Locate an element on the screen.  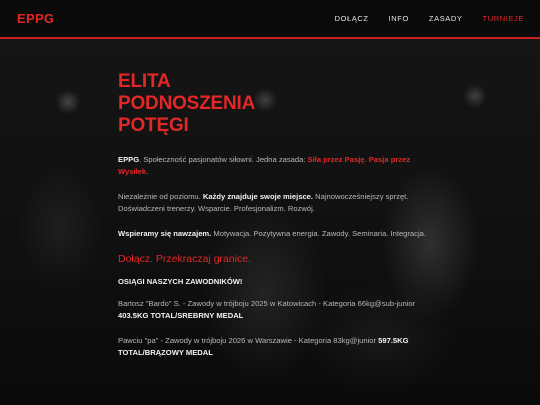
main-nav: DOŁĄCZ INFO ZASADY TURNIEJE is located at coordinates (419, 18).